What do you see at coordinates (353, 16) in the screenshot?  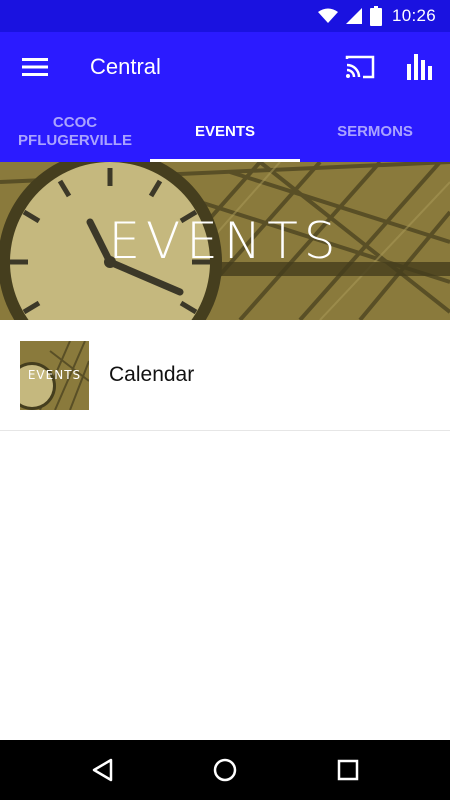 I see `cell-signal-icon` at bounding box center [353, 16].